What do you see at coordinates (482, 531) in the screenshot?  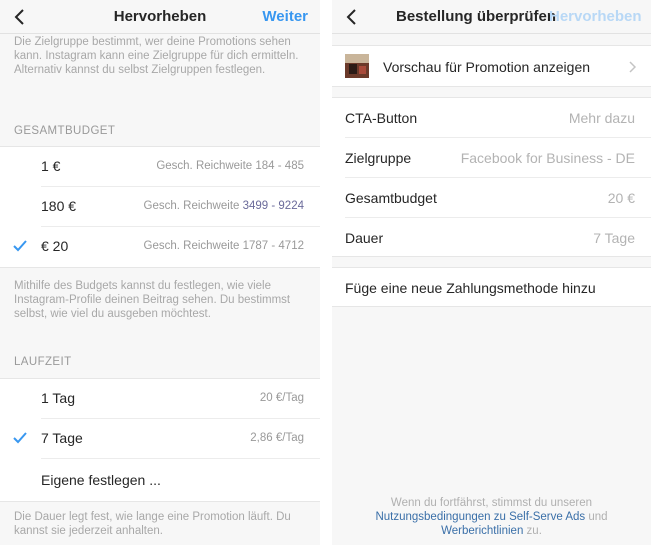 I see `ad-policies-link: Werberichtlinien` at bounding box center [482, 531].